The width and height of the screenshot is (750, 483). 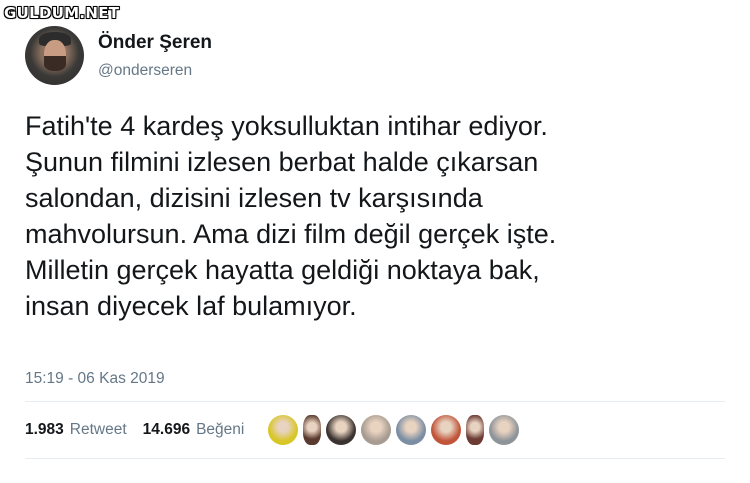 I want to click on author-name: Önder Şeren, so click(x=155, y=43).